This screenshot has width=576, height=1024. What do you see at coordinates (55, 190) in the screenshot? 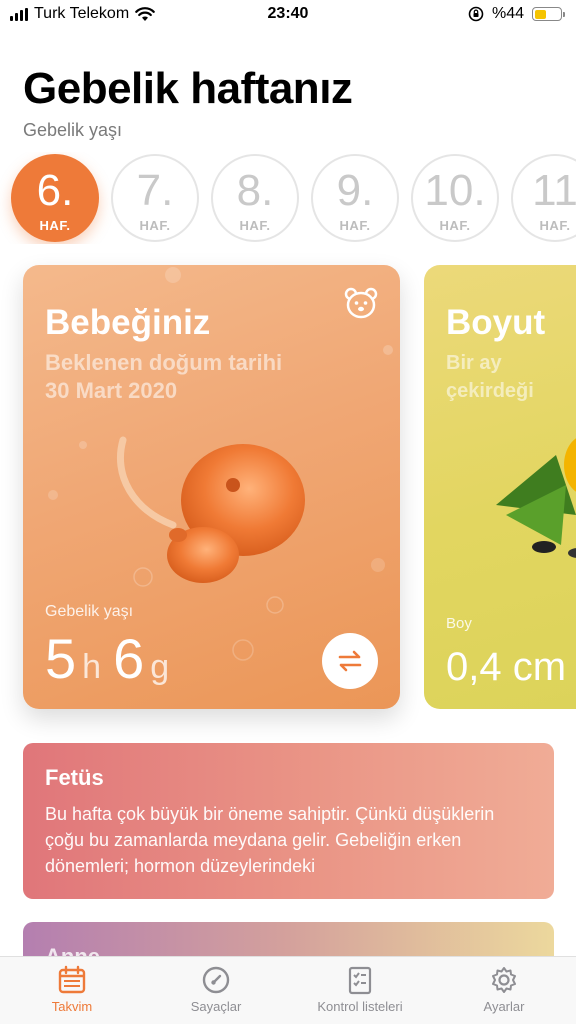
I see `week-number: 6.` at bounding box center [55, 190].